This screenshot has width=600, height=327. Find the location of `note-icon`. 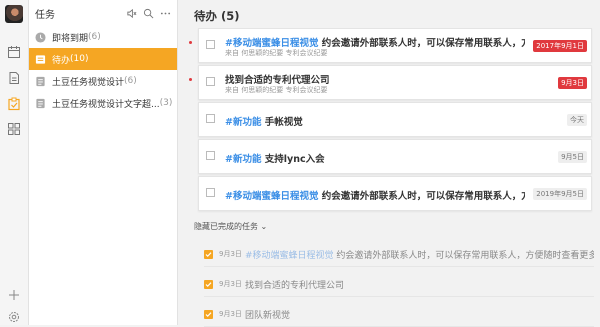

note-icon is located at coordinates (14, 78).